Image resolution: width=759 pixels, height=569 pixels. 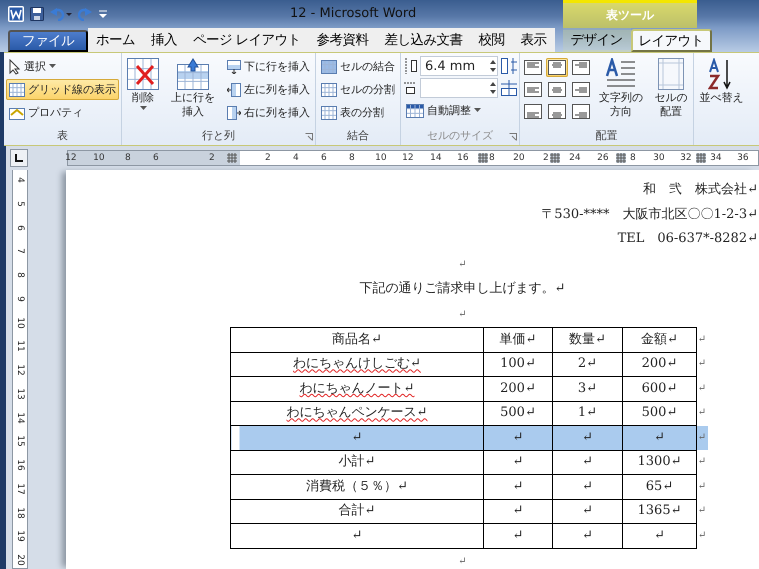 What do you see at coordinates (61, 14) in the screenshot?
I see `undo-icon` at bounding box center [61, 14].